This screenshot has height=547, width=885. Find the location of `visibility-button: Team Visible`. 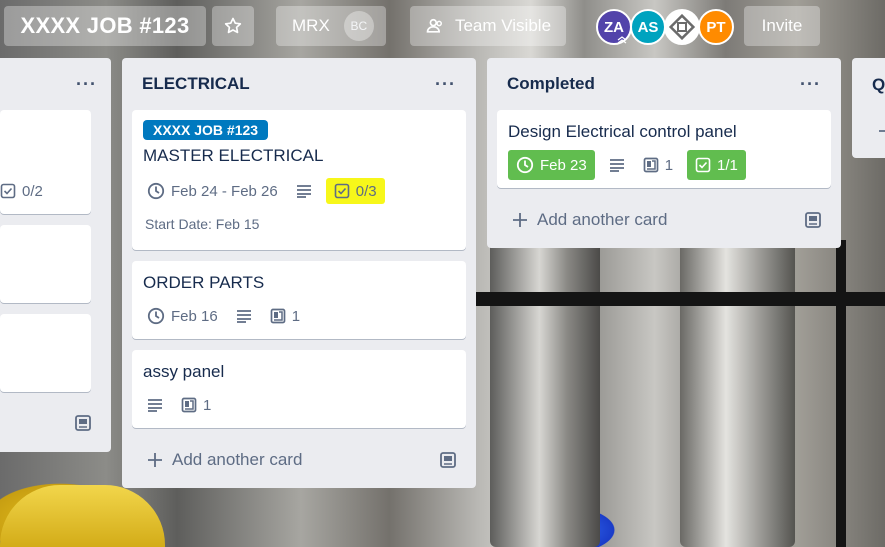

visibility-button: Team Visible is located at coordinates (488, 26).